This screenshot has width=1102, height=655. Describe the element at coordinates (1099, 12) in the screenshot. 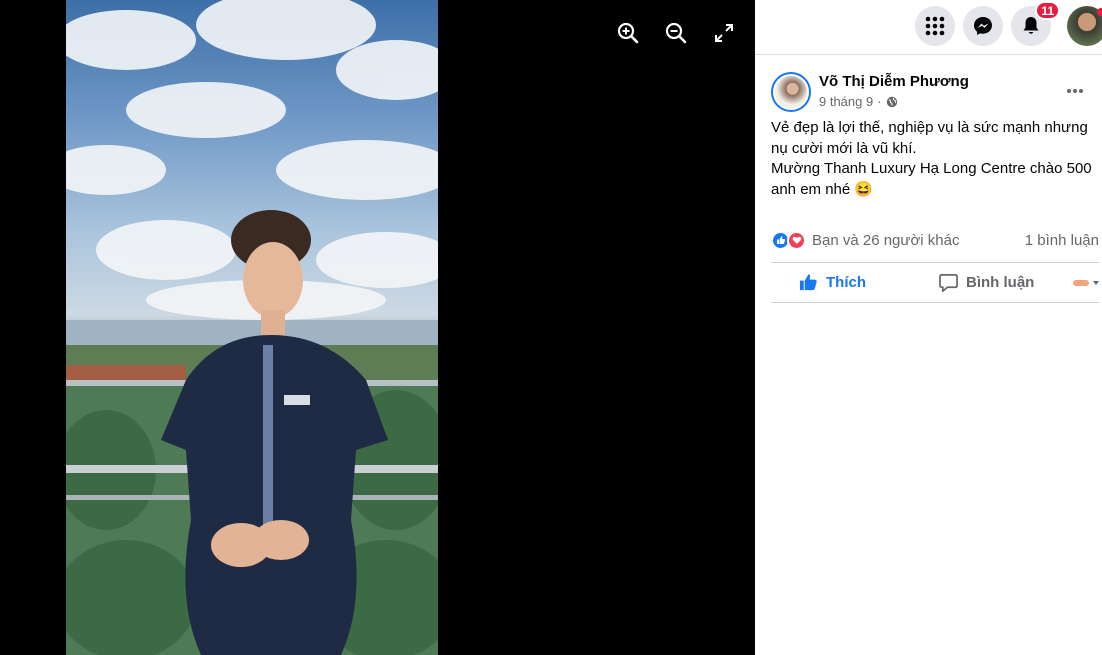

I see `status-dot` at that location.